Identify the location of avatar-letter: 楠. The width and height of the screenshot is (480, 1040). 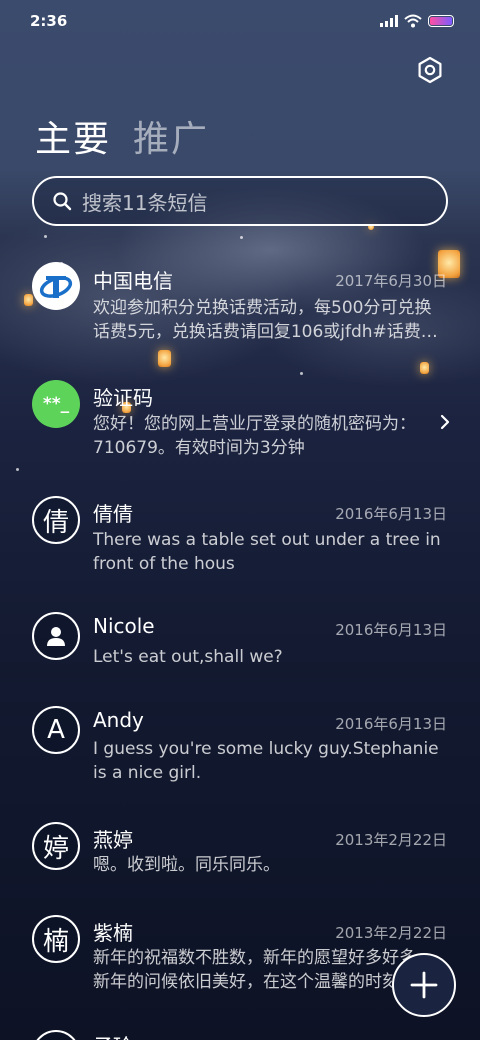
(55, 941).